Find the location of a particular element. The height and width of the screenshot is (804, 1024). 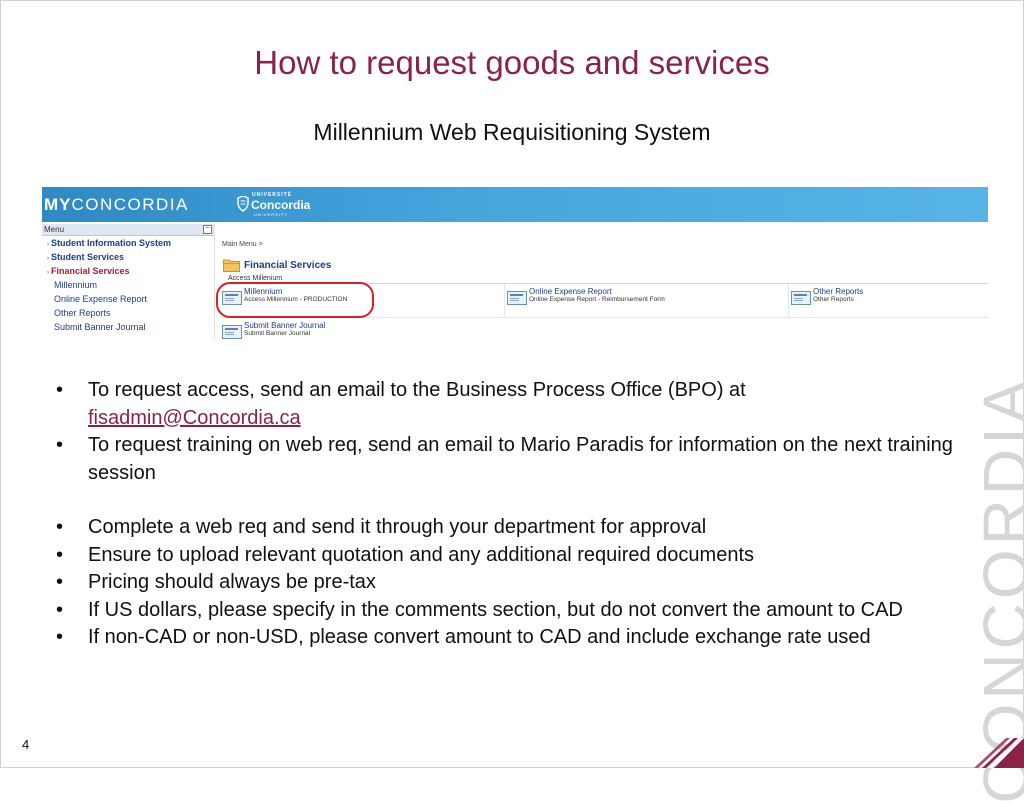

menu-item-label: Student Services is located at coordinates (88, 257).